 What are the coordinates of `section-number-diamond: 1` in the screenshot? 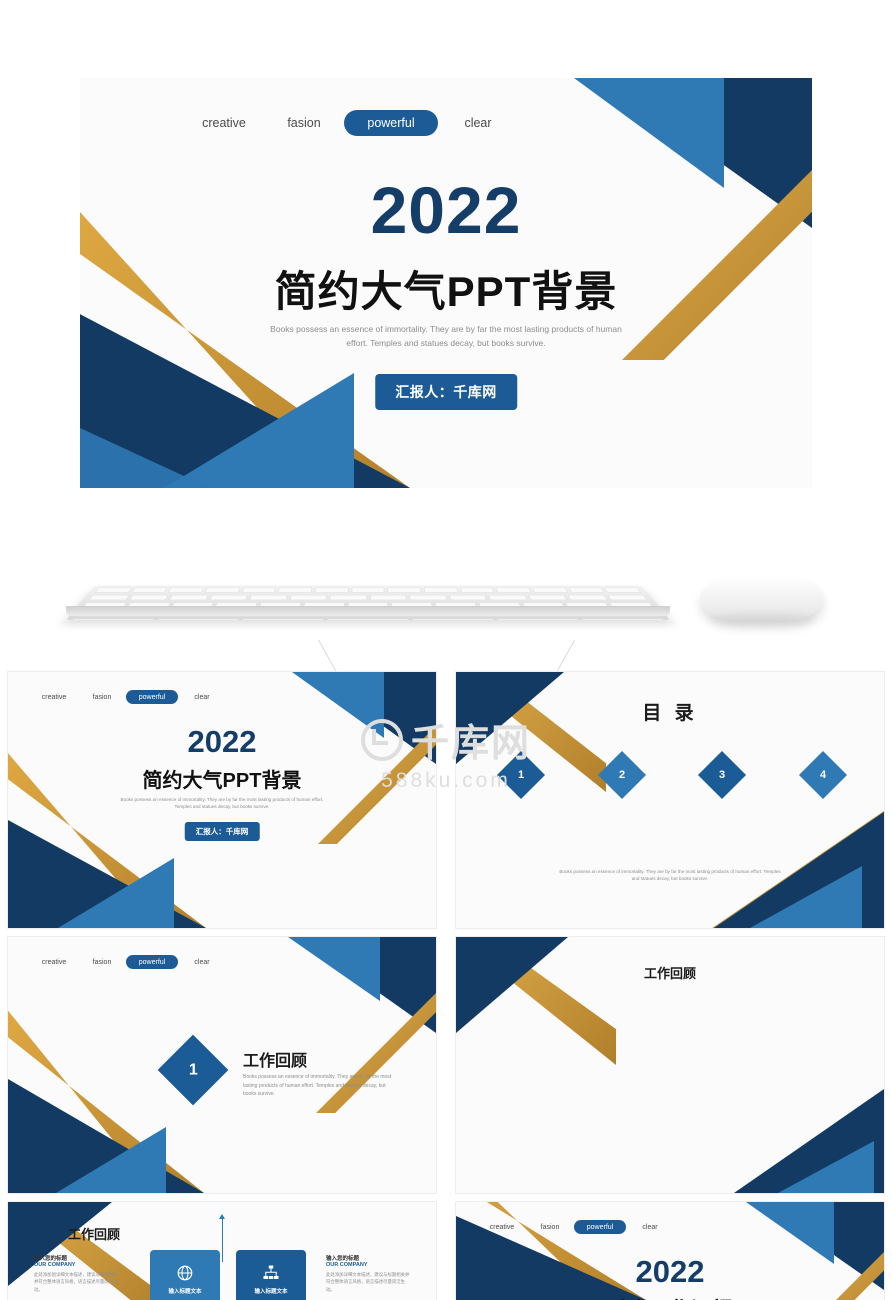 It's located at (193, 1070).